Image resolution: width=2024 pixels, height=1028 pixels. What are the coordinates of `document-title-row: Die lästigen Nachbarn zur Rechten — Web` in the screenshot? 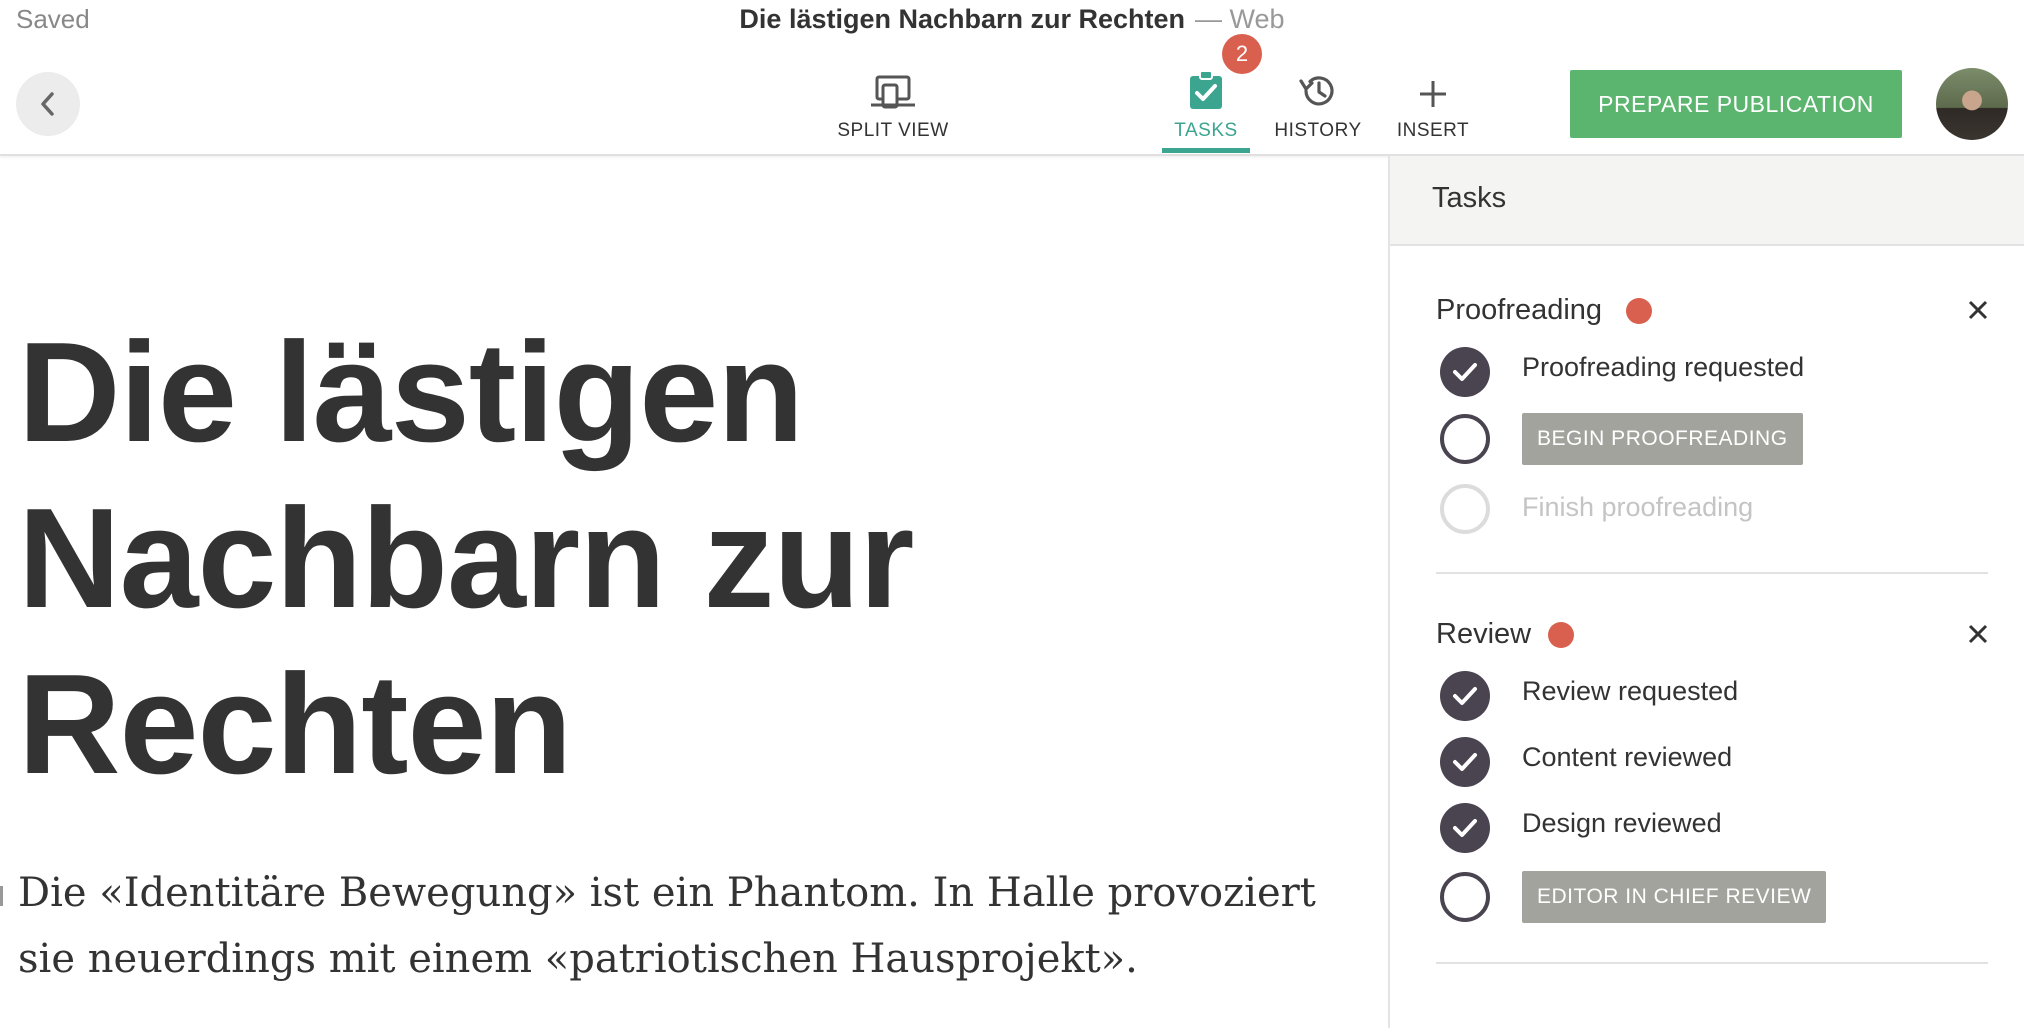 It's located at (1012, 19).